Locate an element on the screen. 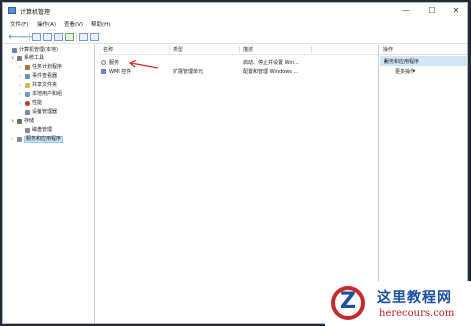 This screenshot has width=471, height=326. computer-icon is located at coordinates (14, 50).